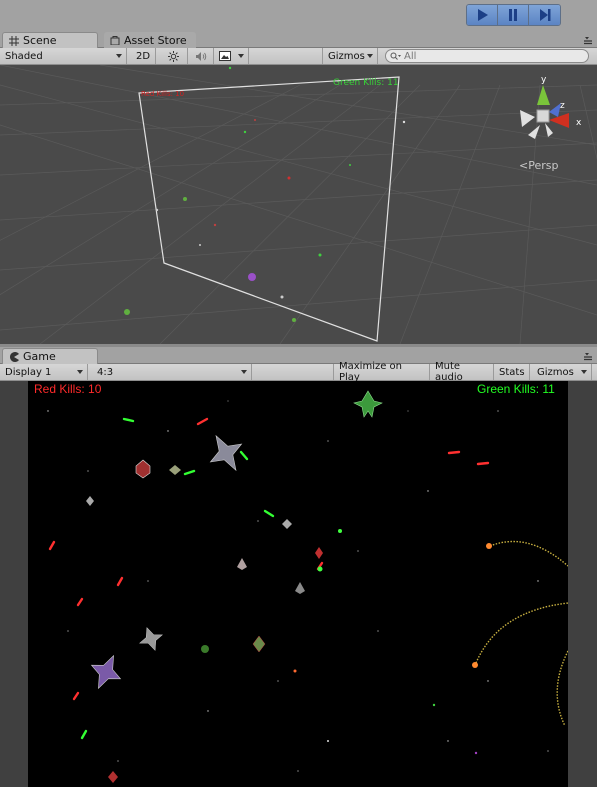 This screenshot has width=597, height=787. What do you see at coordinates (14, 356) in the screenshot?
I see `pacman-icon` at bounding box center [14, 356].